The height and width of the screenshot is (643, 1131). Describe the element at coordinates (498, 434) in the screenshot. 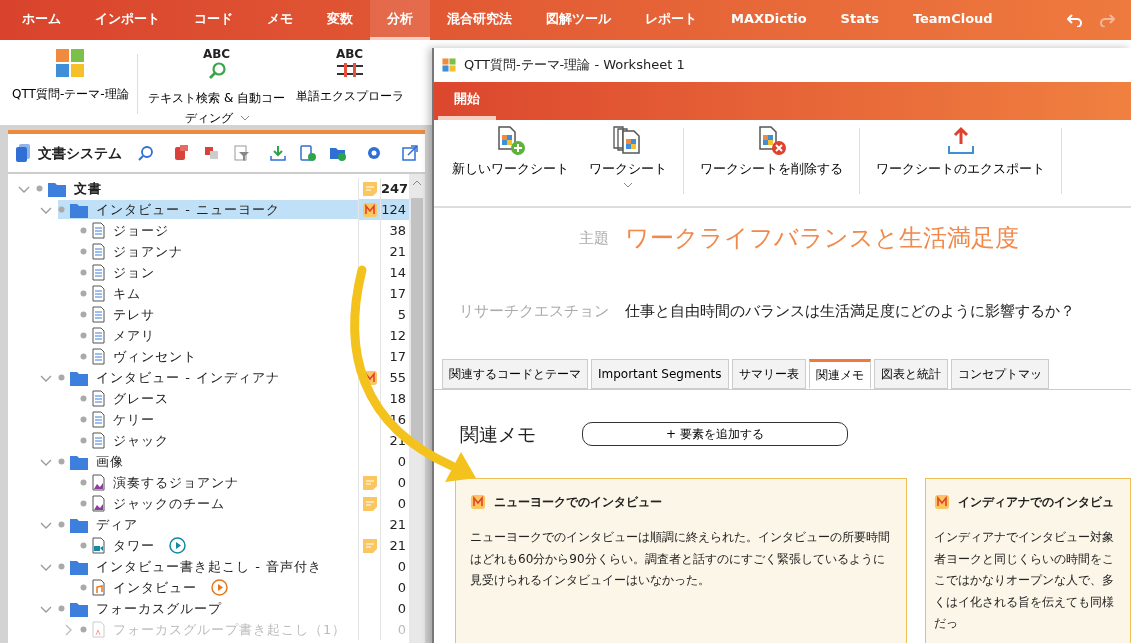

I see `section-heading: 関連メモ` at that location.